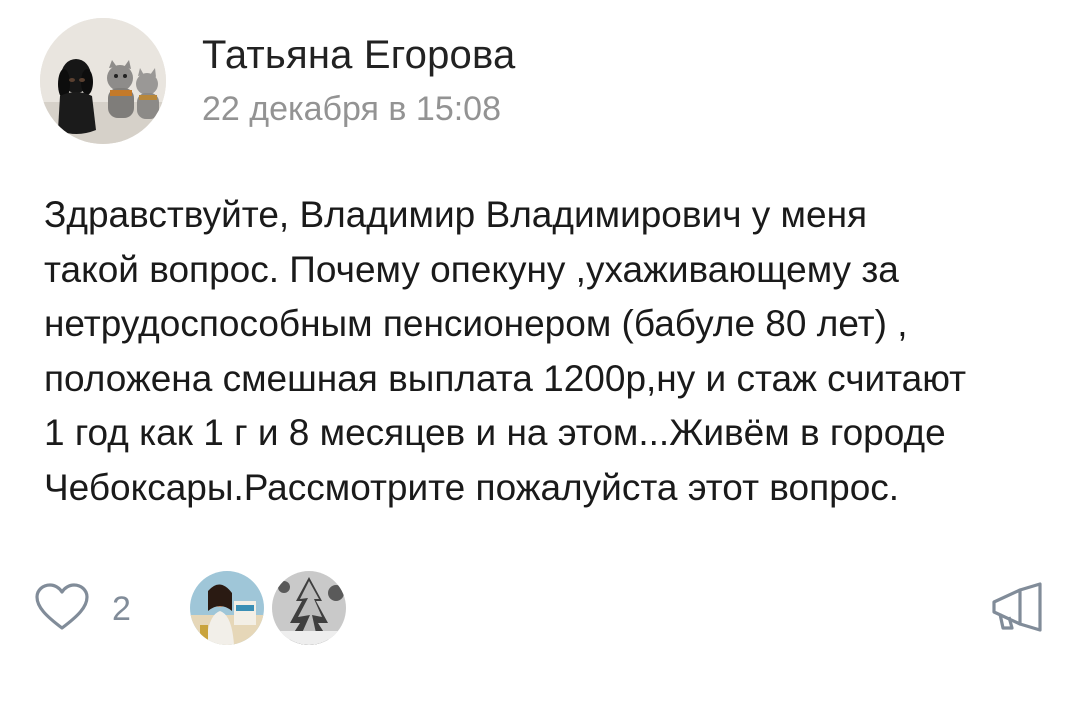 This screenshot has width=1080, height=705. I want to click on megaphone-icon, so click(1017, 609).